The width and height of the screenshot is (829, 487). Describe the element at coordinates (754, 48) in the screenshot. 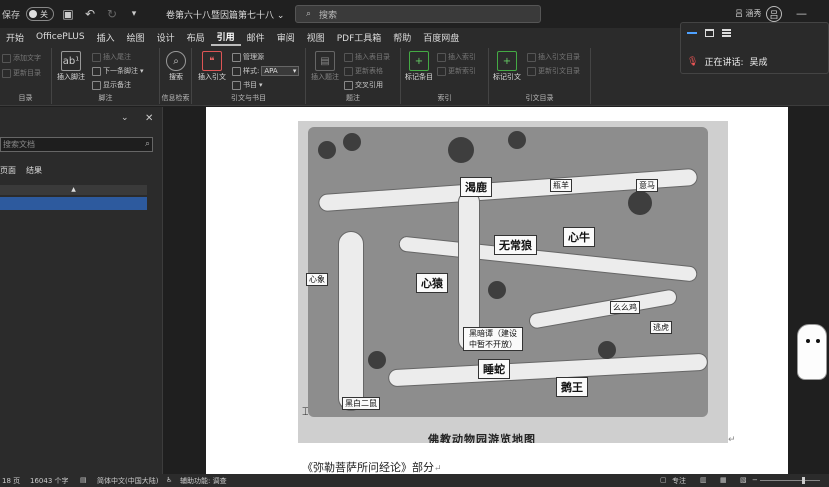

I see `meeting-overlay: 🎙 正在讲话: 吴成` at that location.